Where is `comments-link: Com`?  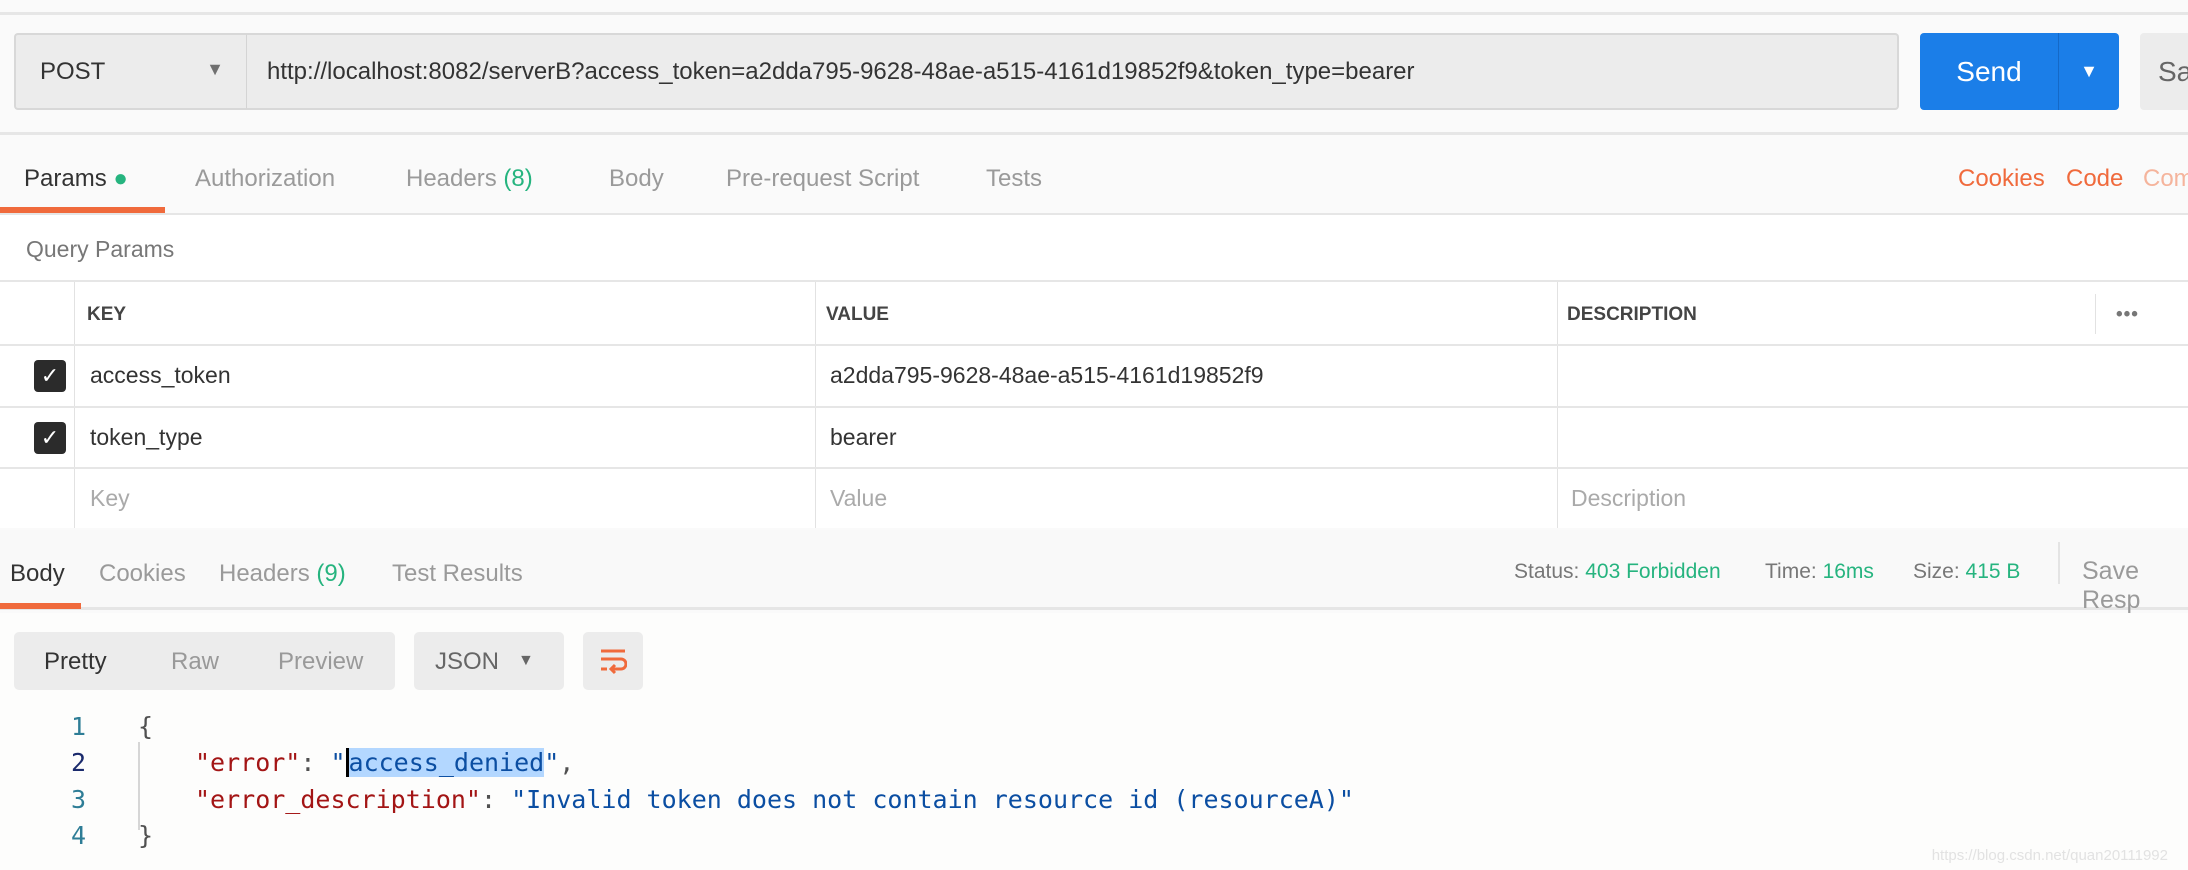 comments-link: Com is located at coordinates (2165, 179).